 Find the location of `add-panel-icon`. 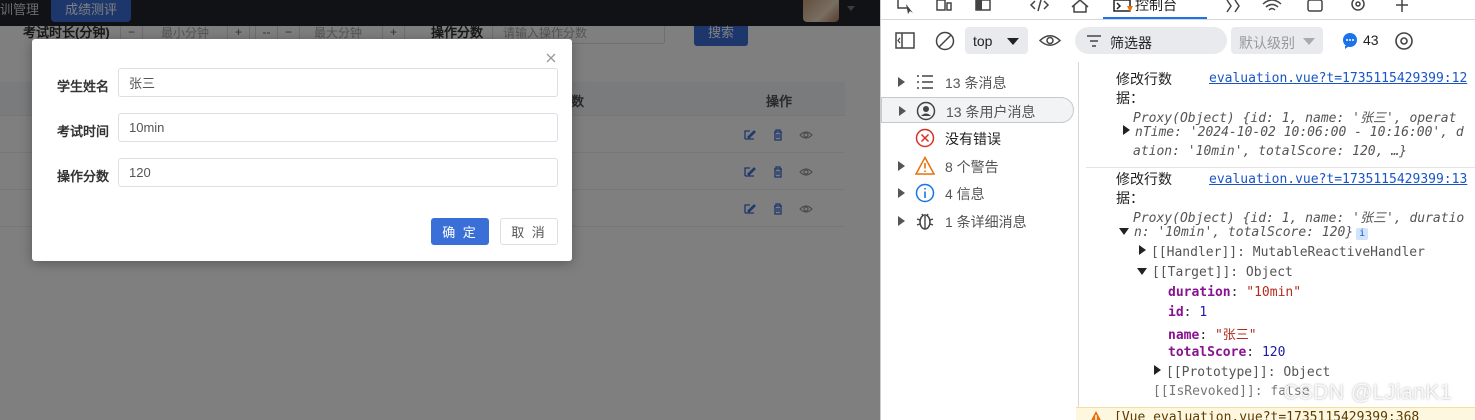

add-panel-icon is located at coordinates (1402, 7).